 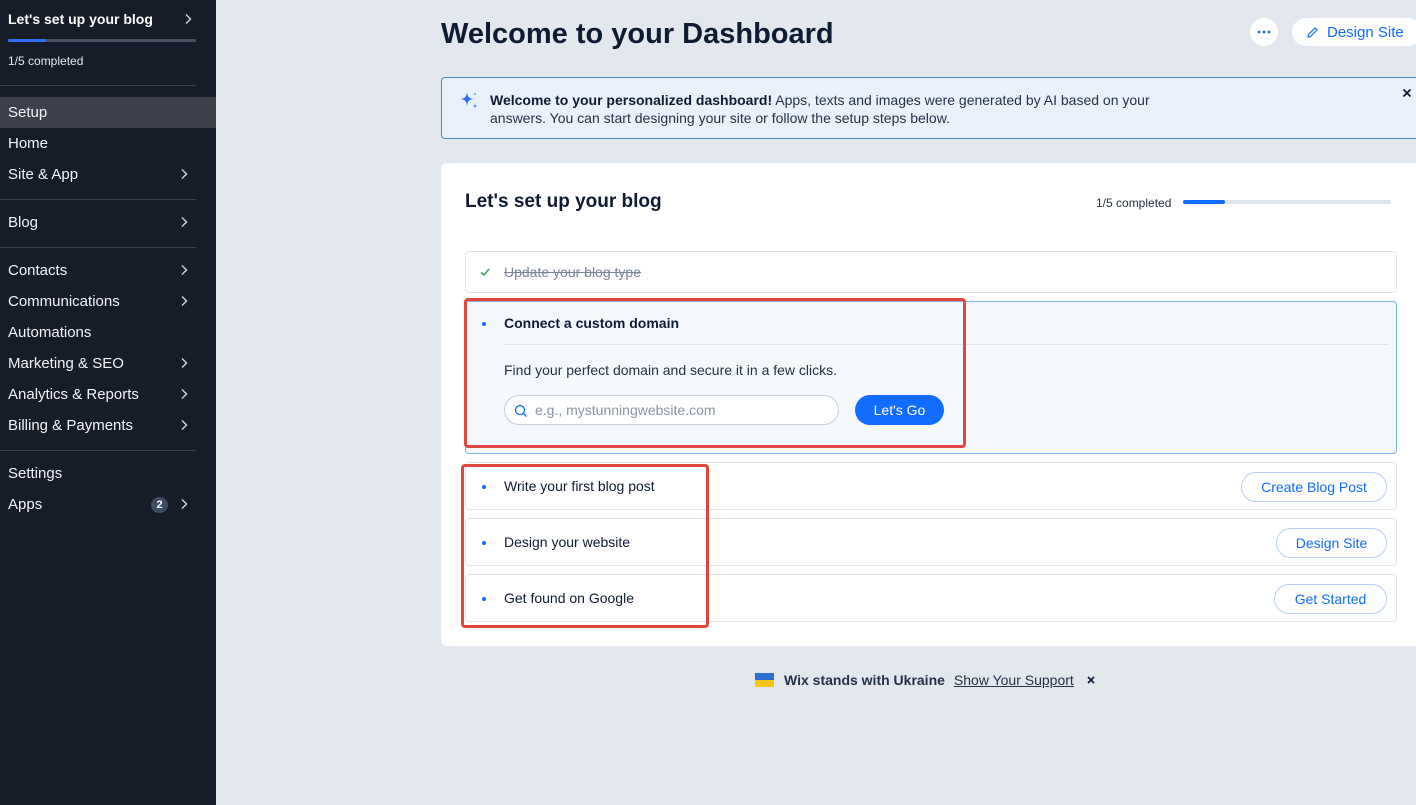 What do you see at coordinates (946, 344) in the screenshot?
I see `step-divider` at bounding box center [946, 344].